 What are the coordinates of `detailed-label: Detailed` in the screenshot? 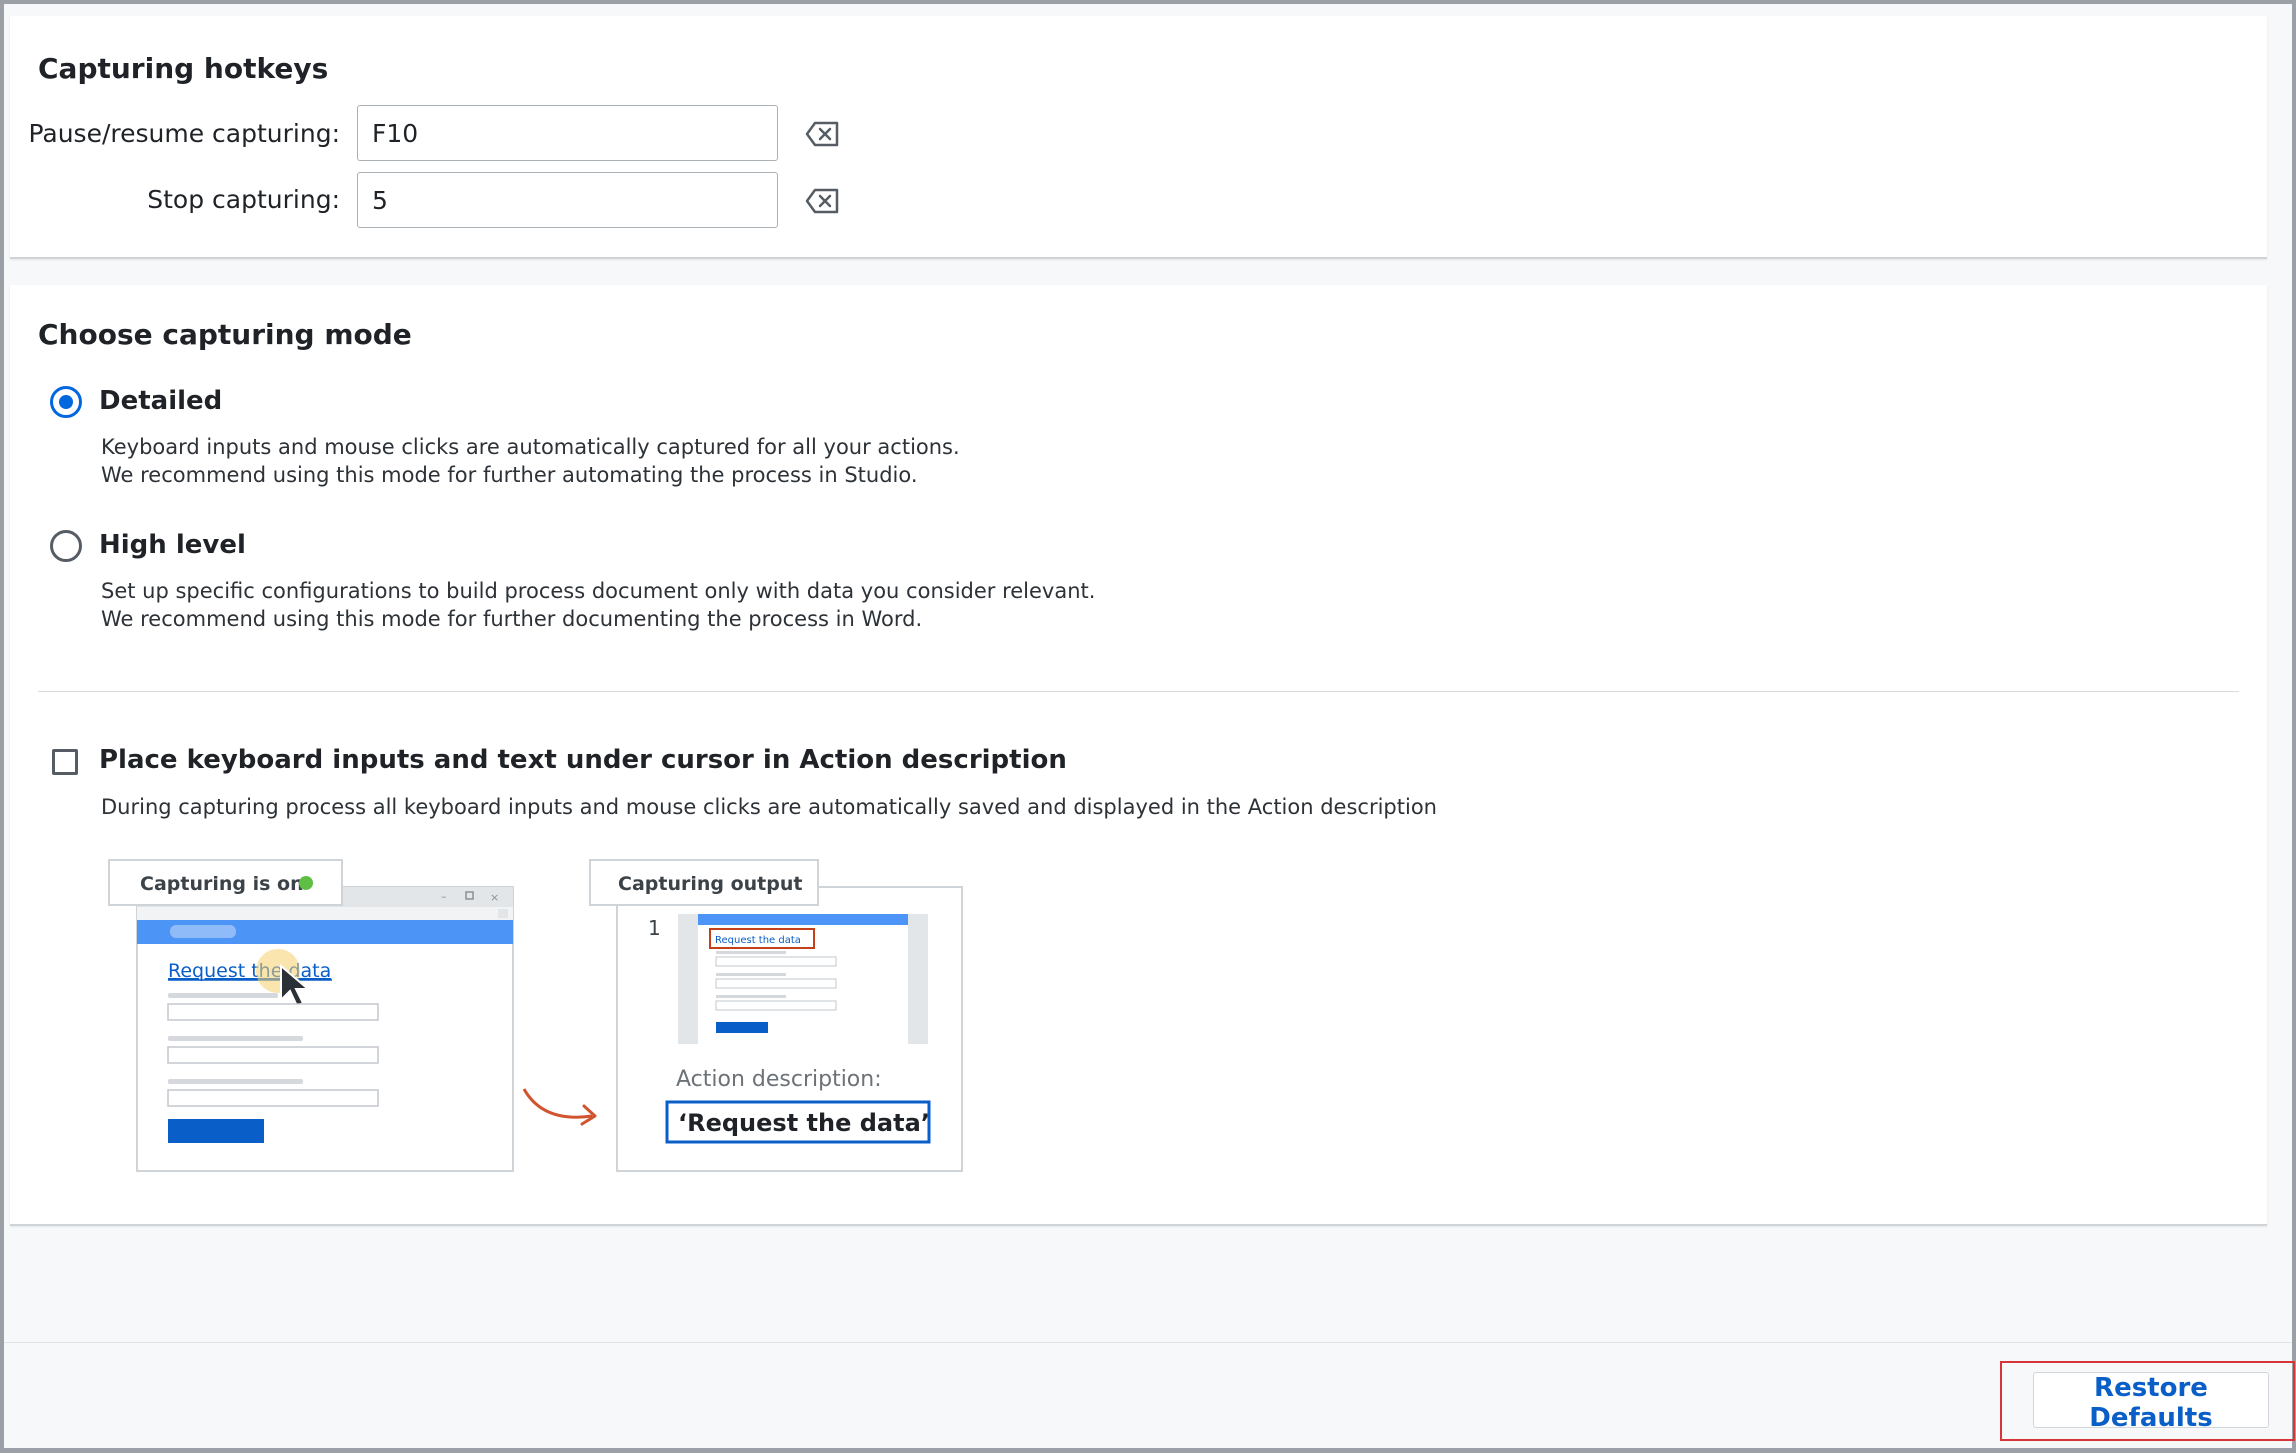 It's located at (160, 401).